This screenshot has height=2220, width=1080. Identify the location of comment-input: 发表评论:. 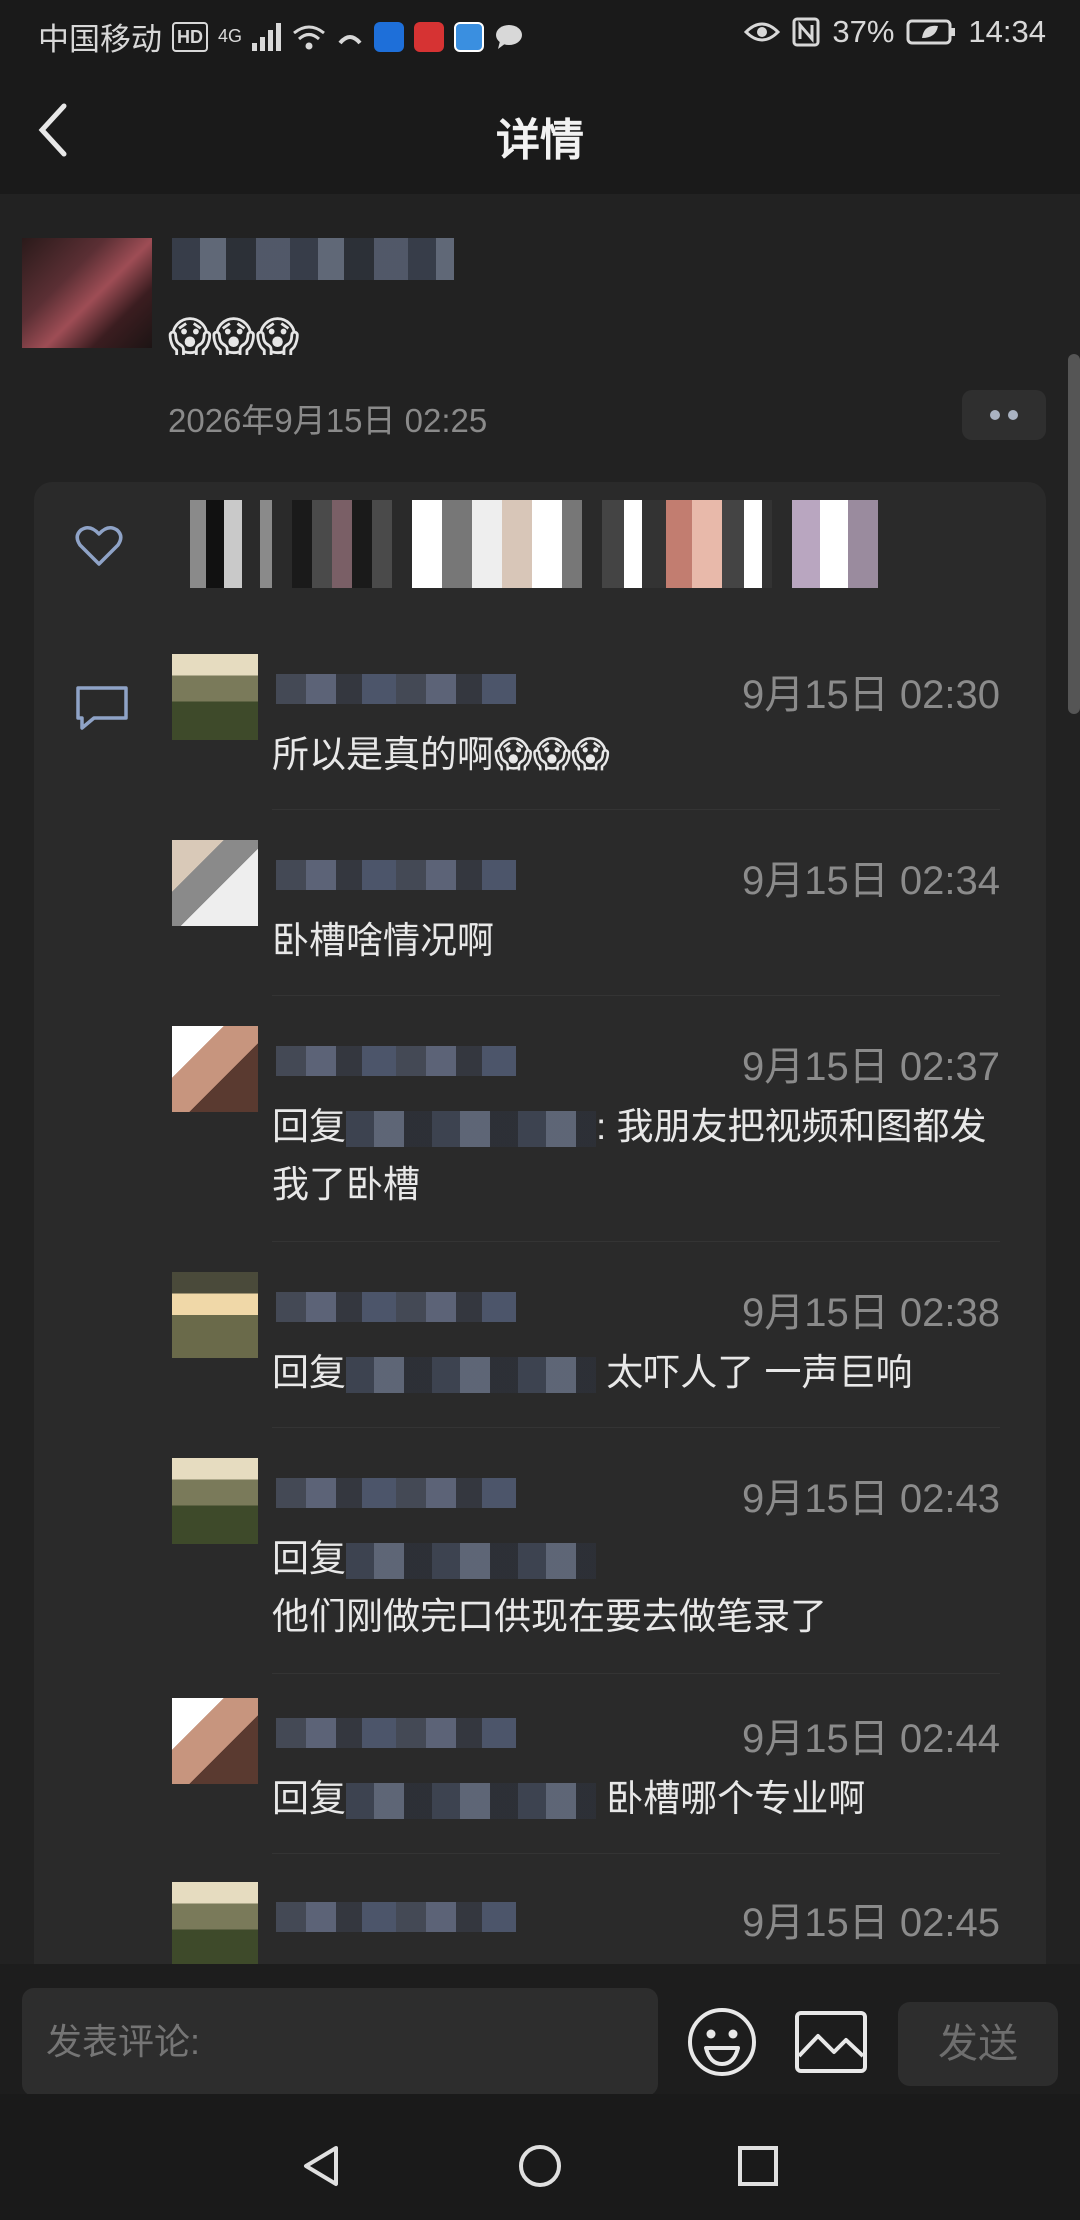
(340, 2042).